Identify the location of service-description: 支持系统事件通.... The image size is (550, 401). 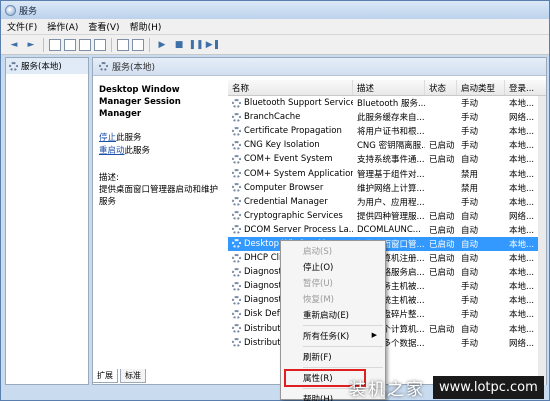
(391, 160).